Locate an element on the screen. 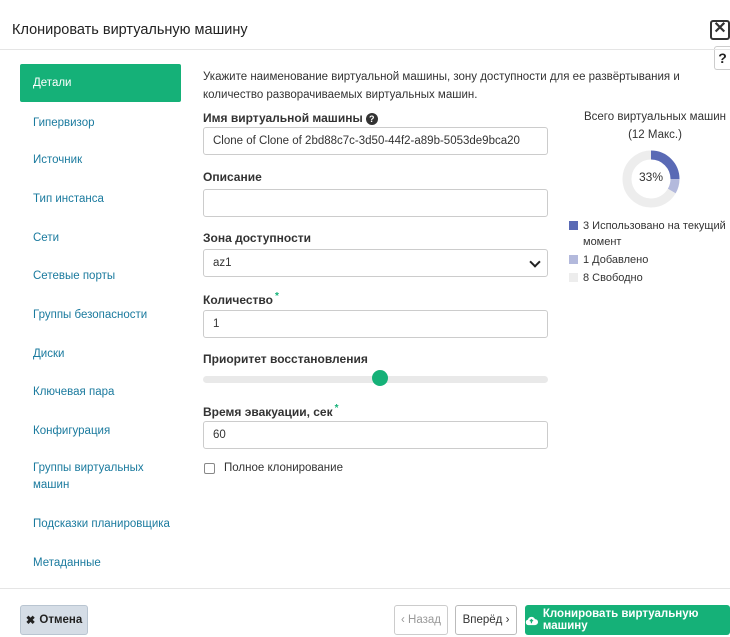  clone-vm-button: Клонировать виртуальную машину is located at coordinates (627, 620).